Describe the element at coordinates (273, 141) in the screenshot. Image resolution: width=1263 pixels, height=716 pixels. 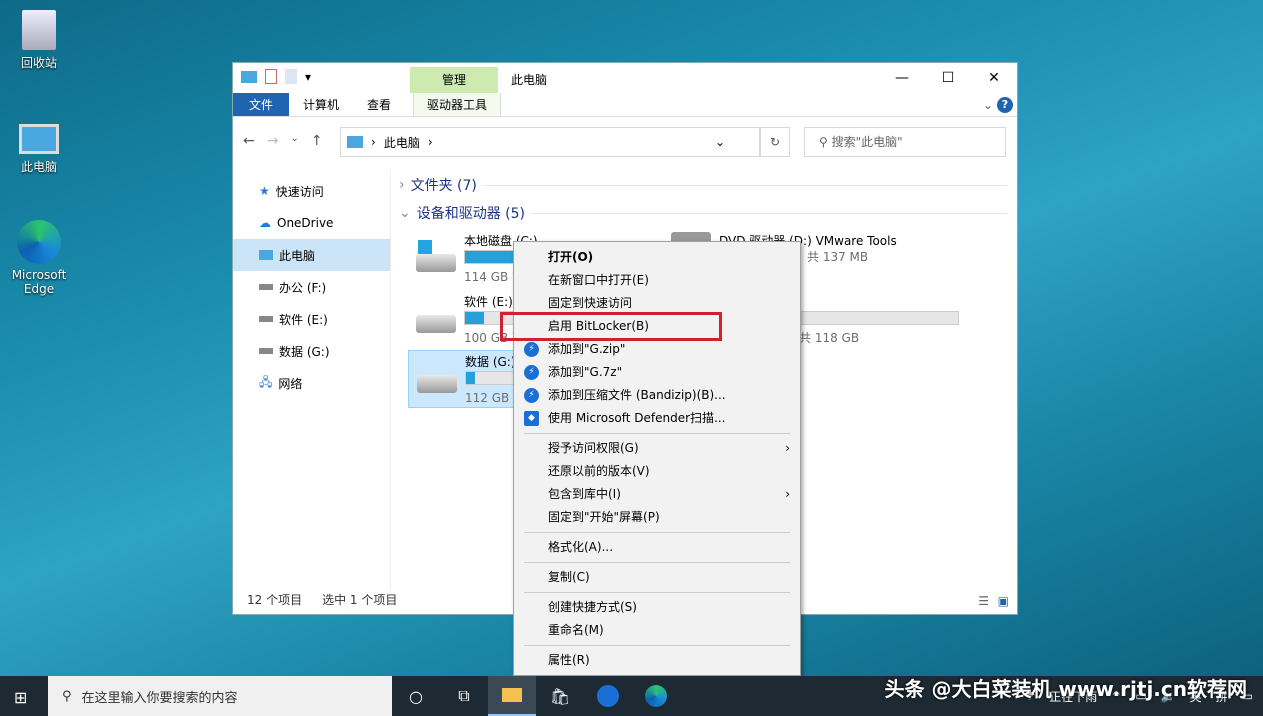
I see `forward-button: →` at that location.